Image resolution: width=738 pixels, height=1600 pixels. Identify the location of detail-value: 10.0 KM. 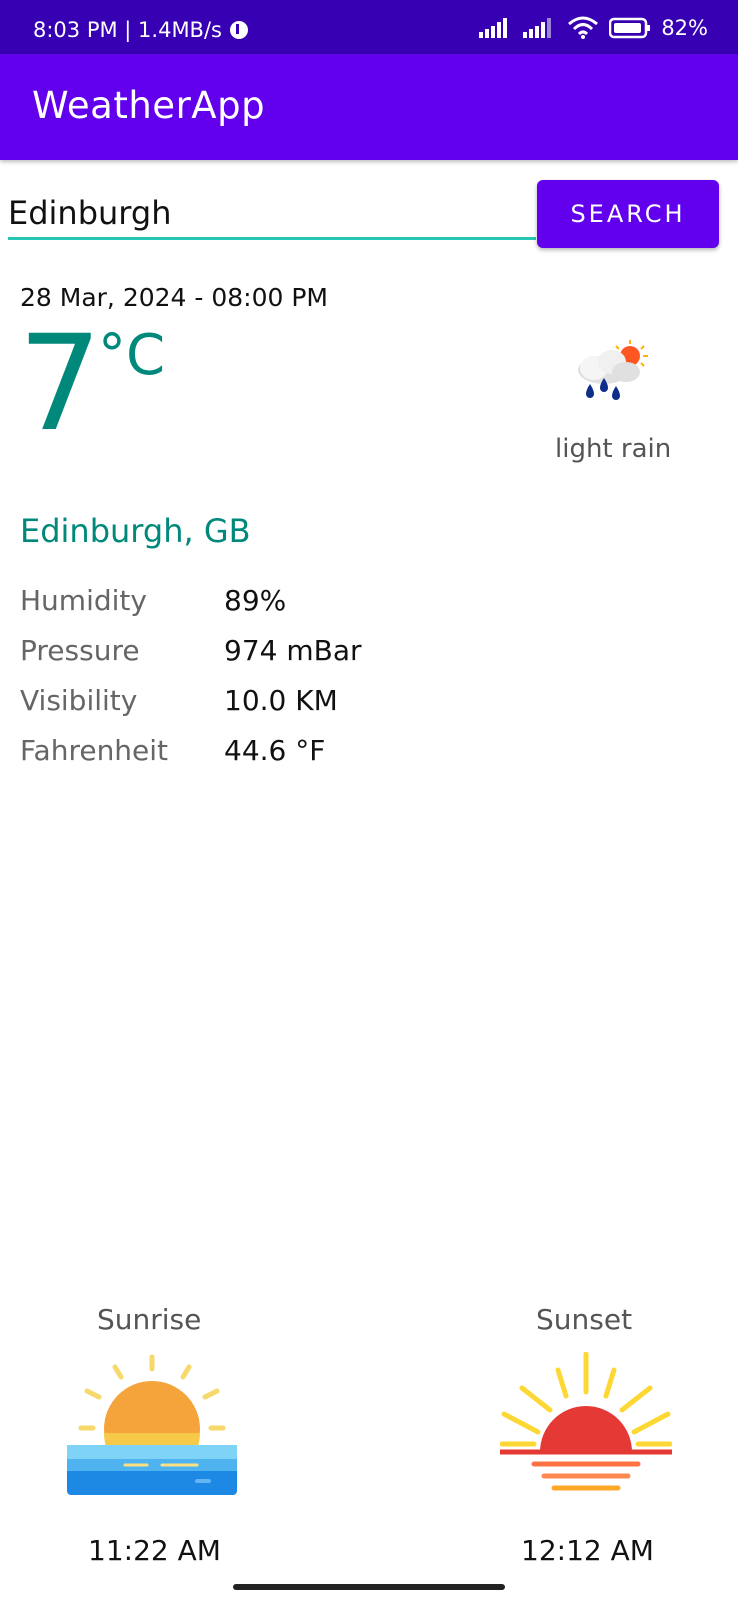
(281, 700).